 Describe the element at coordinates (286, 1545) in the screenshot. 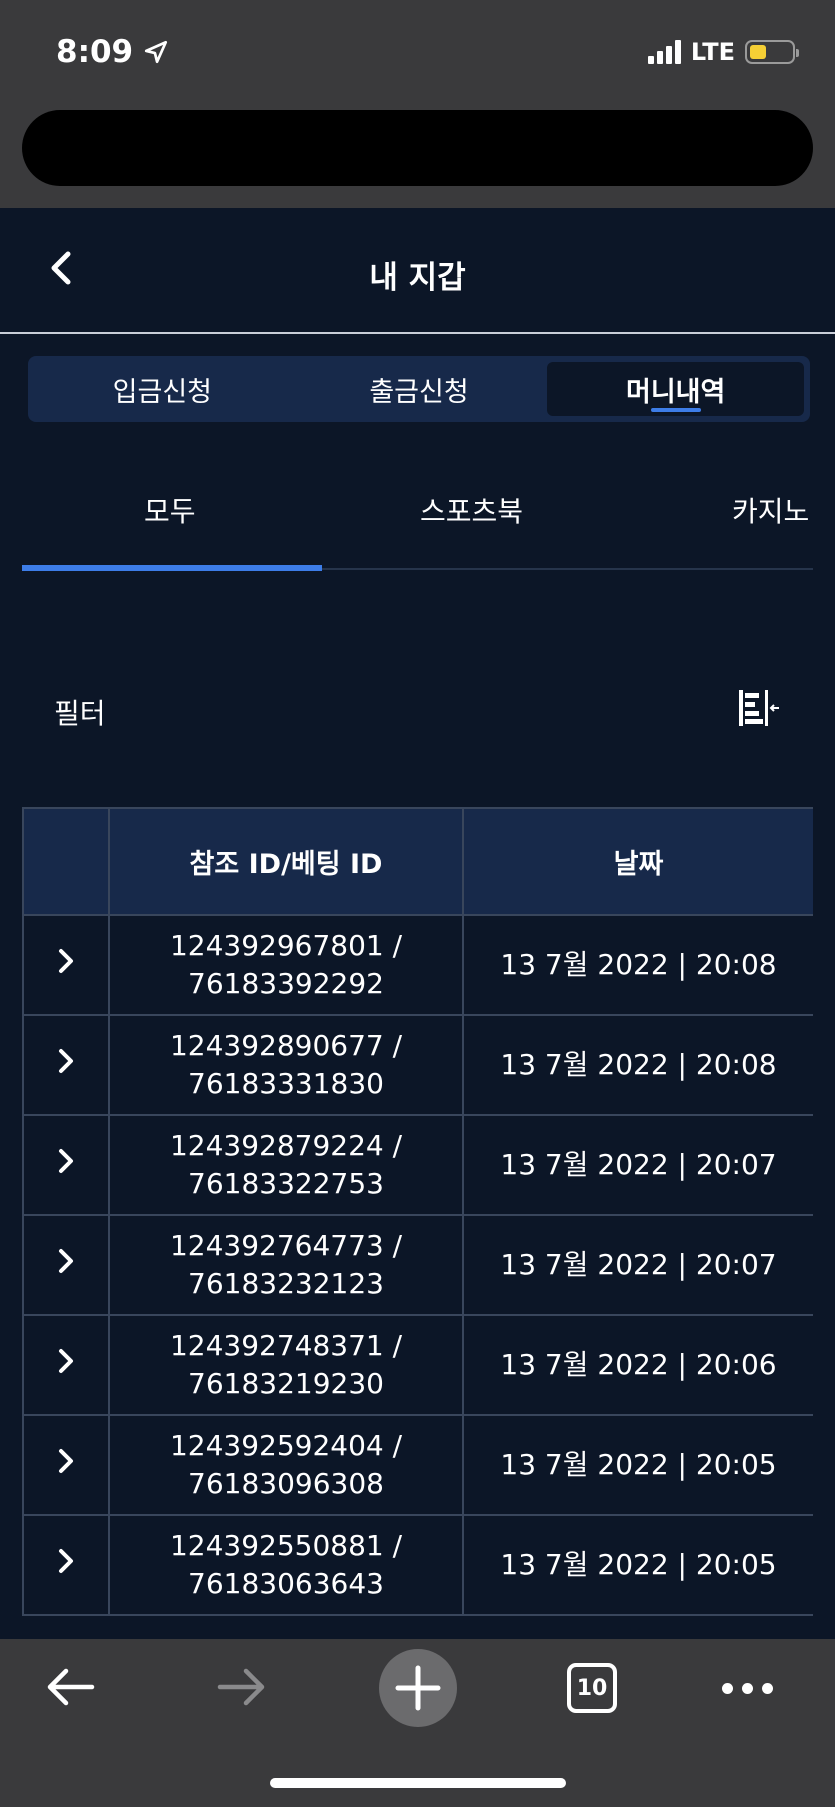

I see `ref-id: 124392550881 /` at that location.